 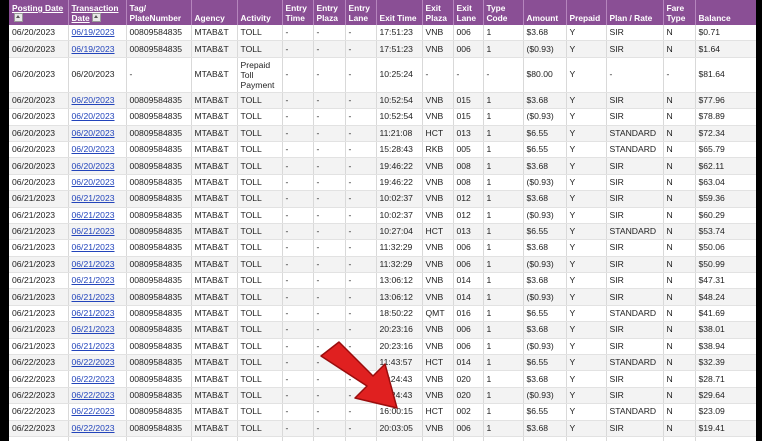 I want to click on cell-posting-date: 06/21/2023, so click(x=39, y=347).